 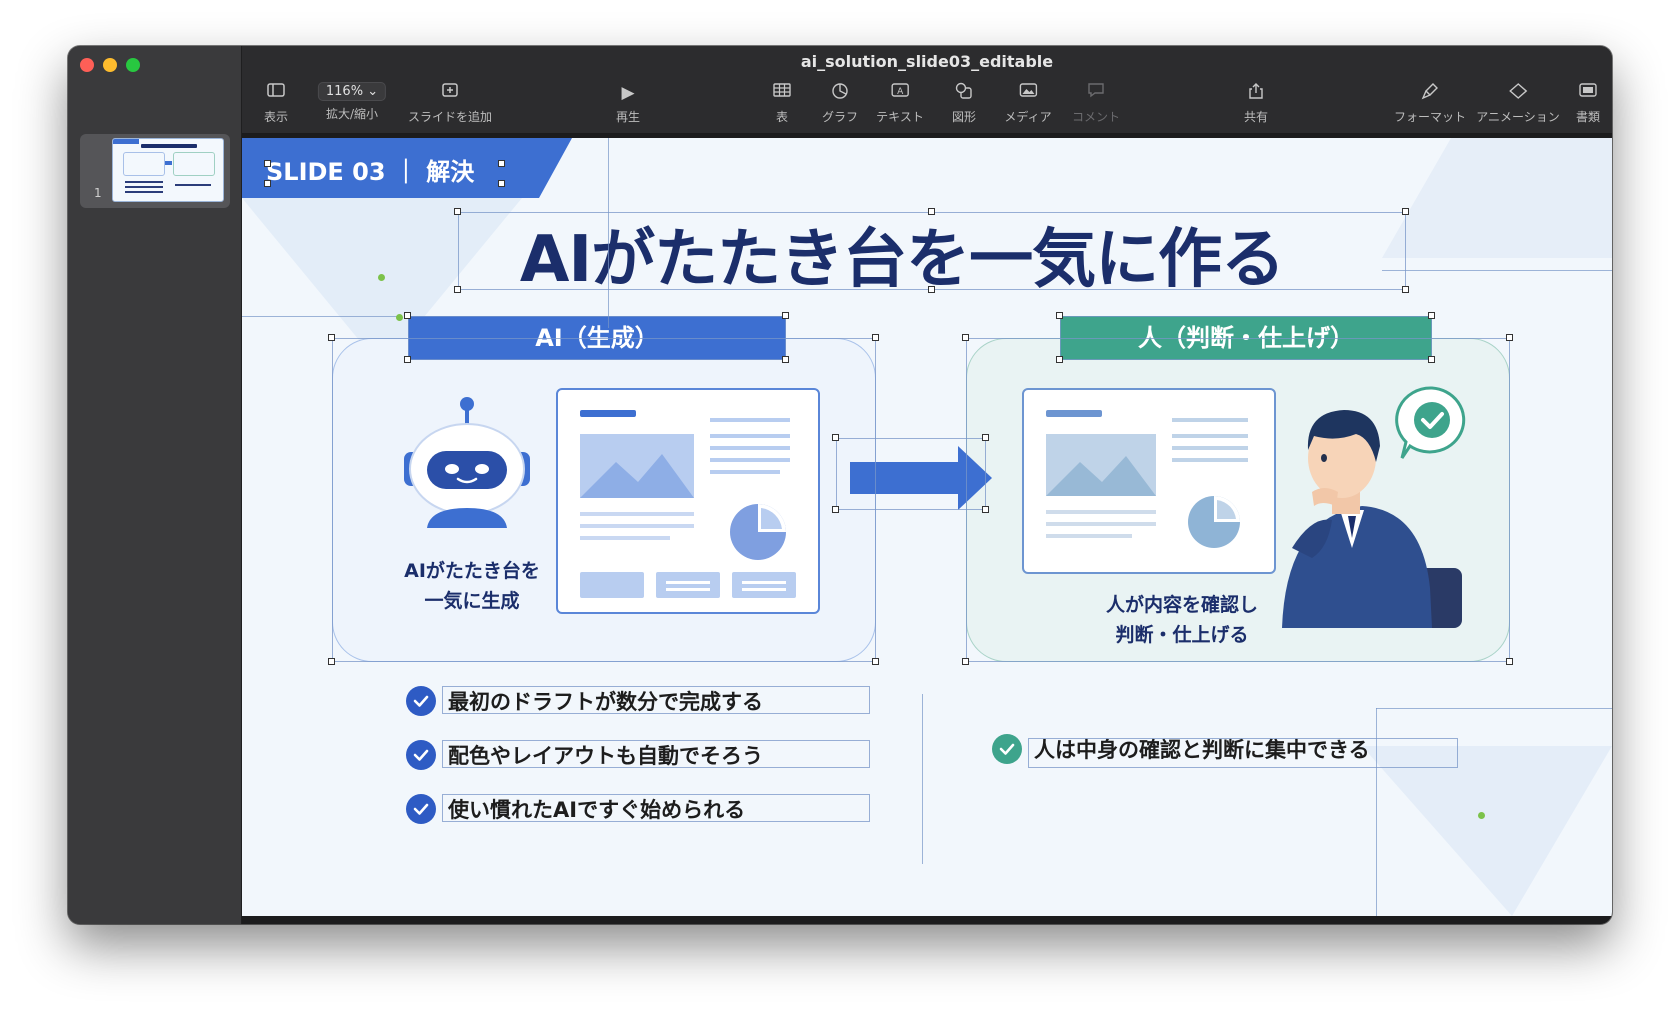 I want to click on window-controls, so click(x=110, y=65).